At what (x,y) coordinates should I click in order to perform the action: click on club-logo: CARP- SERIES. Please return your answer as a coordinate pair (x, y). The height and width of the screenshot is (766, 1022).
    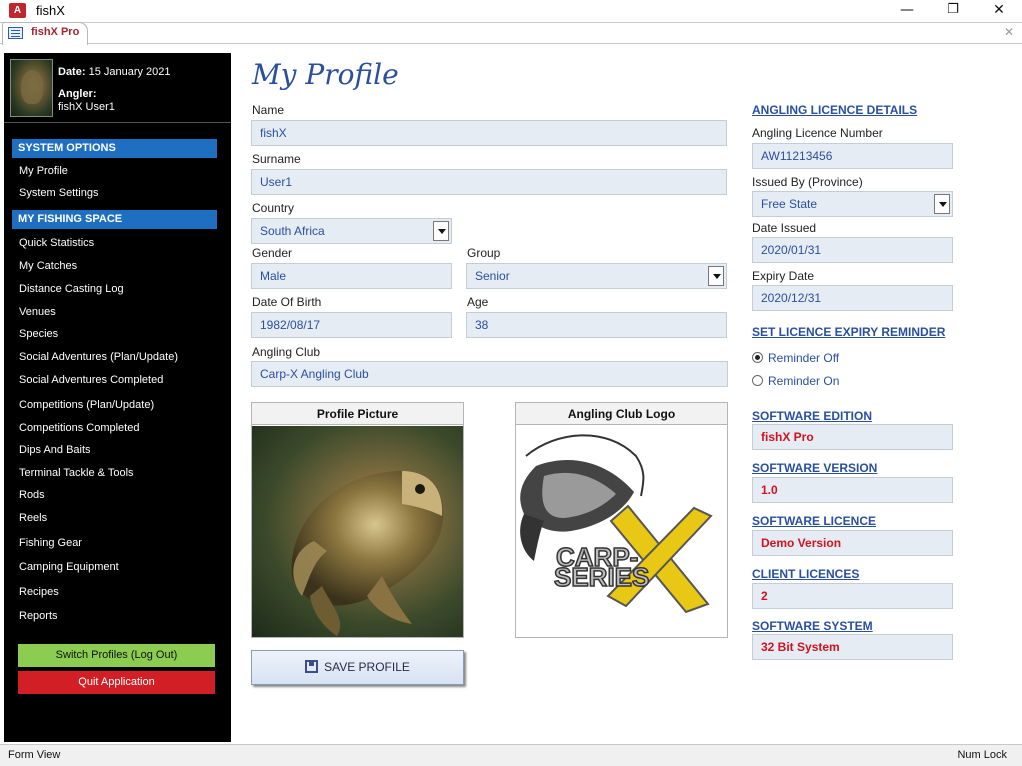
    Looking at the image, I should click on (621, 531).